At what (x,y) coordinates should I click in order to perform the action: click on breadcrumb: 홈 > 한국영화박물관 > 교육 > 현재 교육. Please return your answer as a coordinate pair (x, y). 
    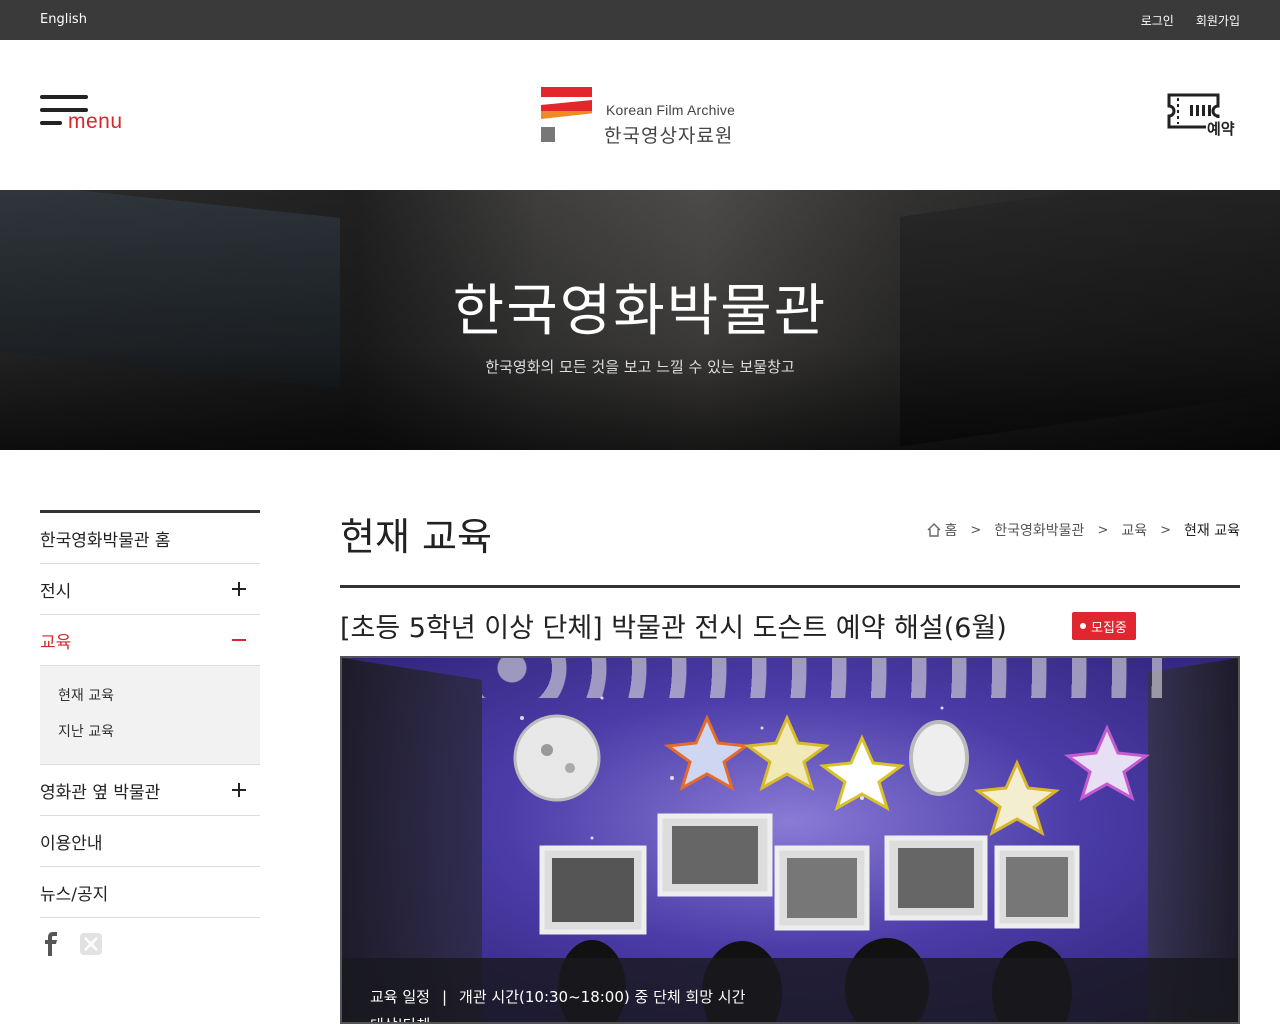
    Looking at the image, I should click on (1083, 530).